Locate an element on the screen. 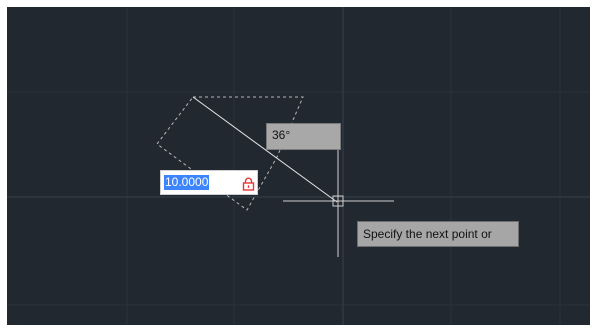 Image resolution: width=596 pixels, height=331 pixels. angle-value: 36° is located at coordinates (281, 135).